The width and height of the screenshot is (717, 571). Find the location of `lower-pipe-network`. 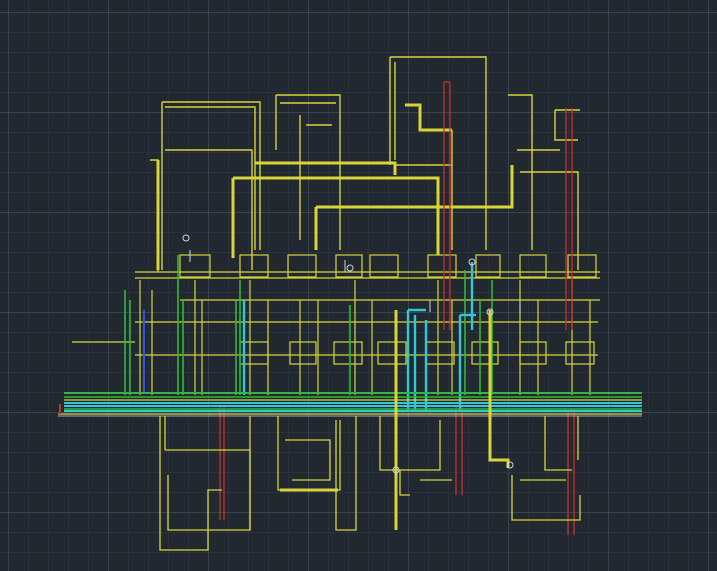

lower-pipe-network is located at coordinates (370, 483).